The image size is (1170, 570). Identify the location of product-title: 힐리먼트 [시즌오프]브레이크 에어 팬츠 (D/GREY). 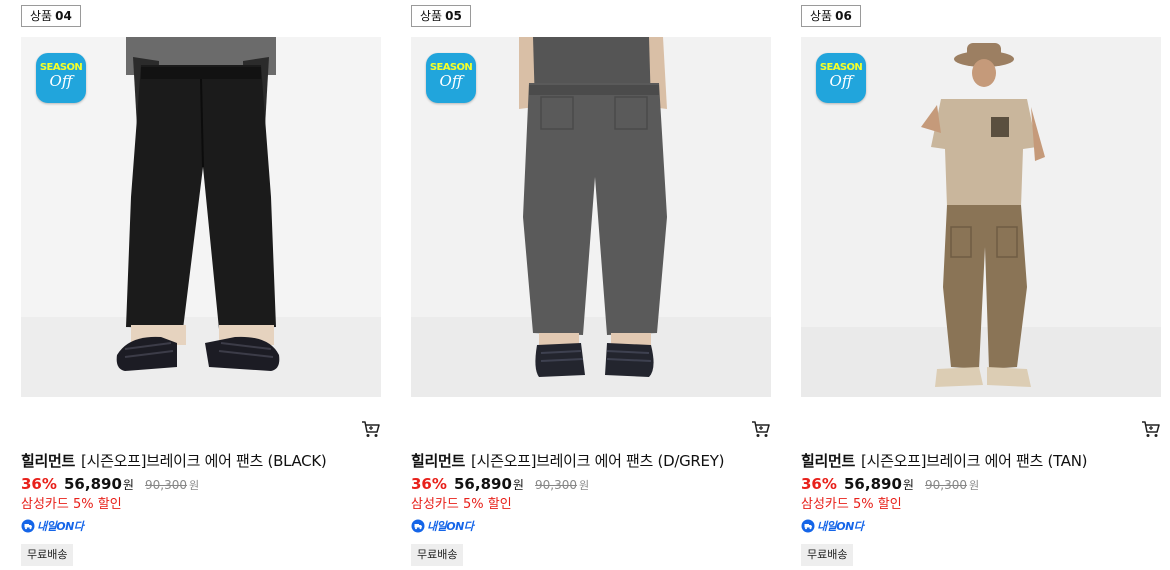
(591, 460).